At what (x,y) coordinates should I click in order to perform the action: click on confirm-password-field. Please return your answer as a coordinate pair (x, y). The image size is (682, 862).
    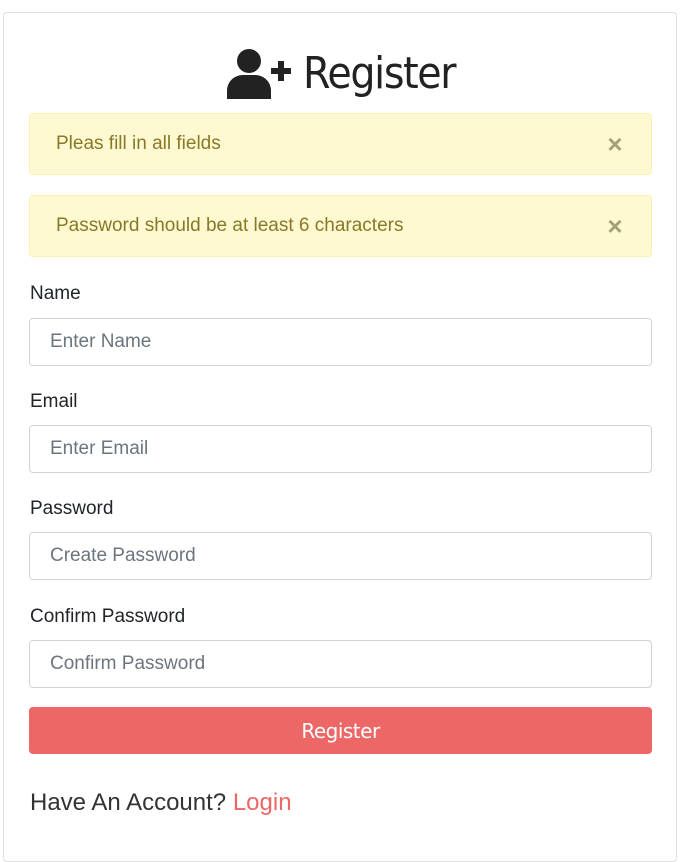
    Looking at the image, I should click on (340, 664).